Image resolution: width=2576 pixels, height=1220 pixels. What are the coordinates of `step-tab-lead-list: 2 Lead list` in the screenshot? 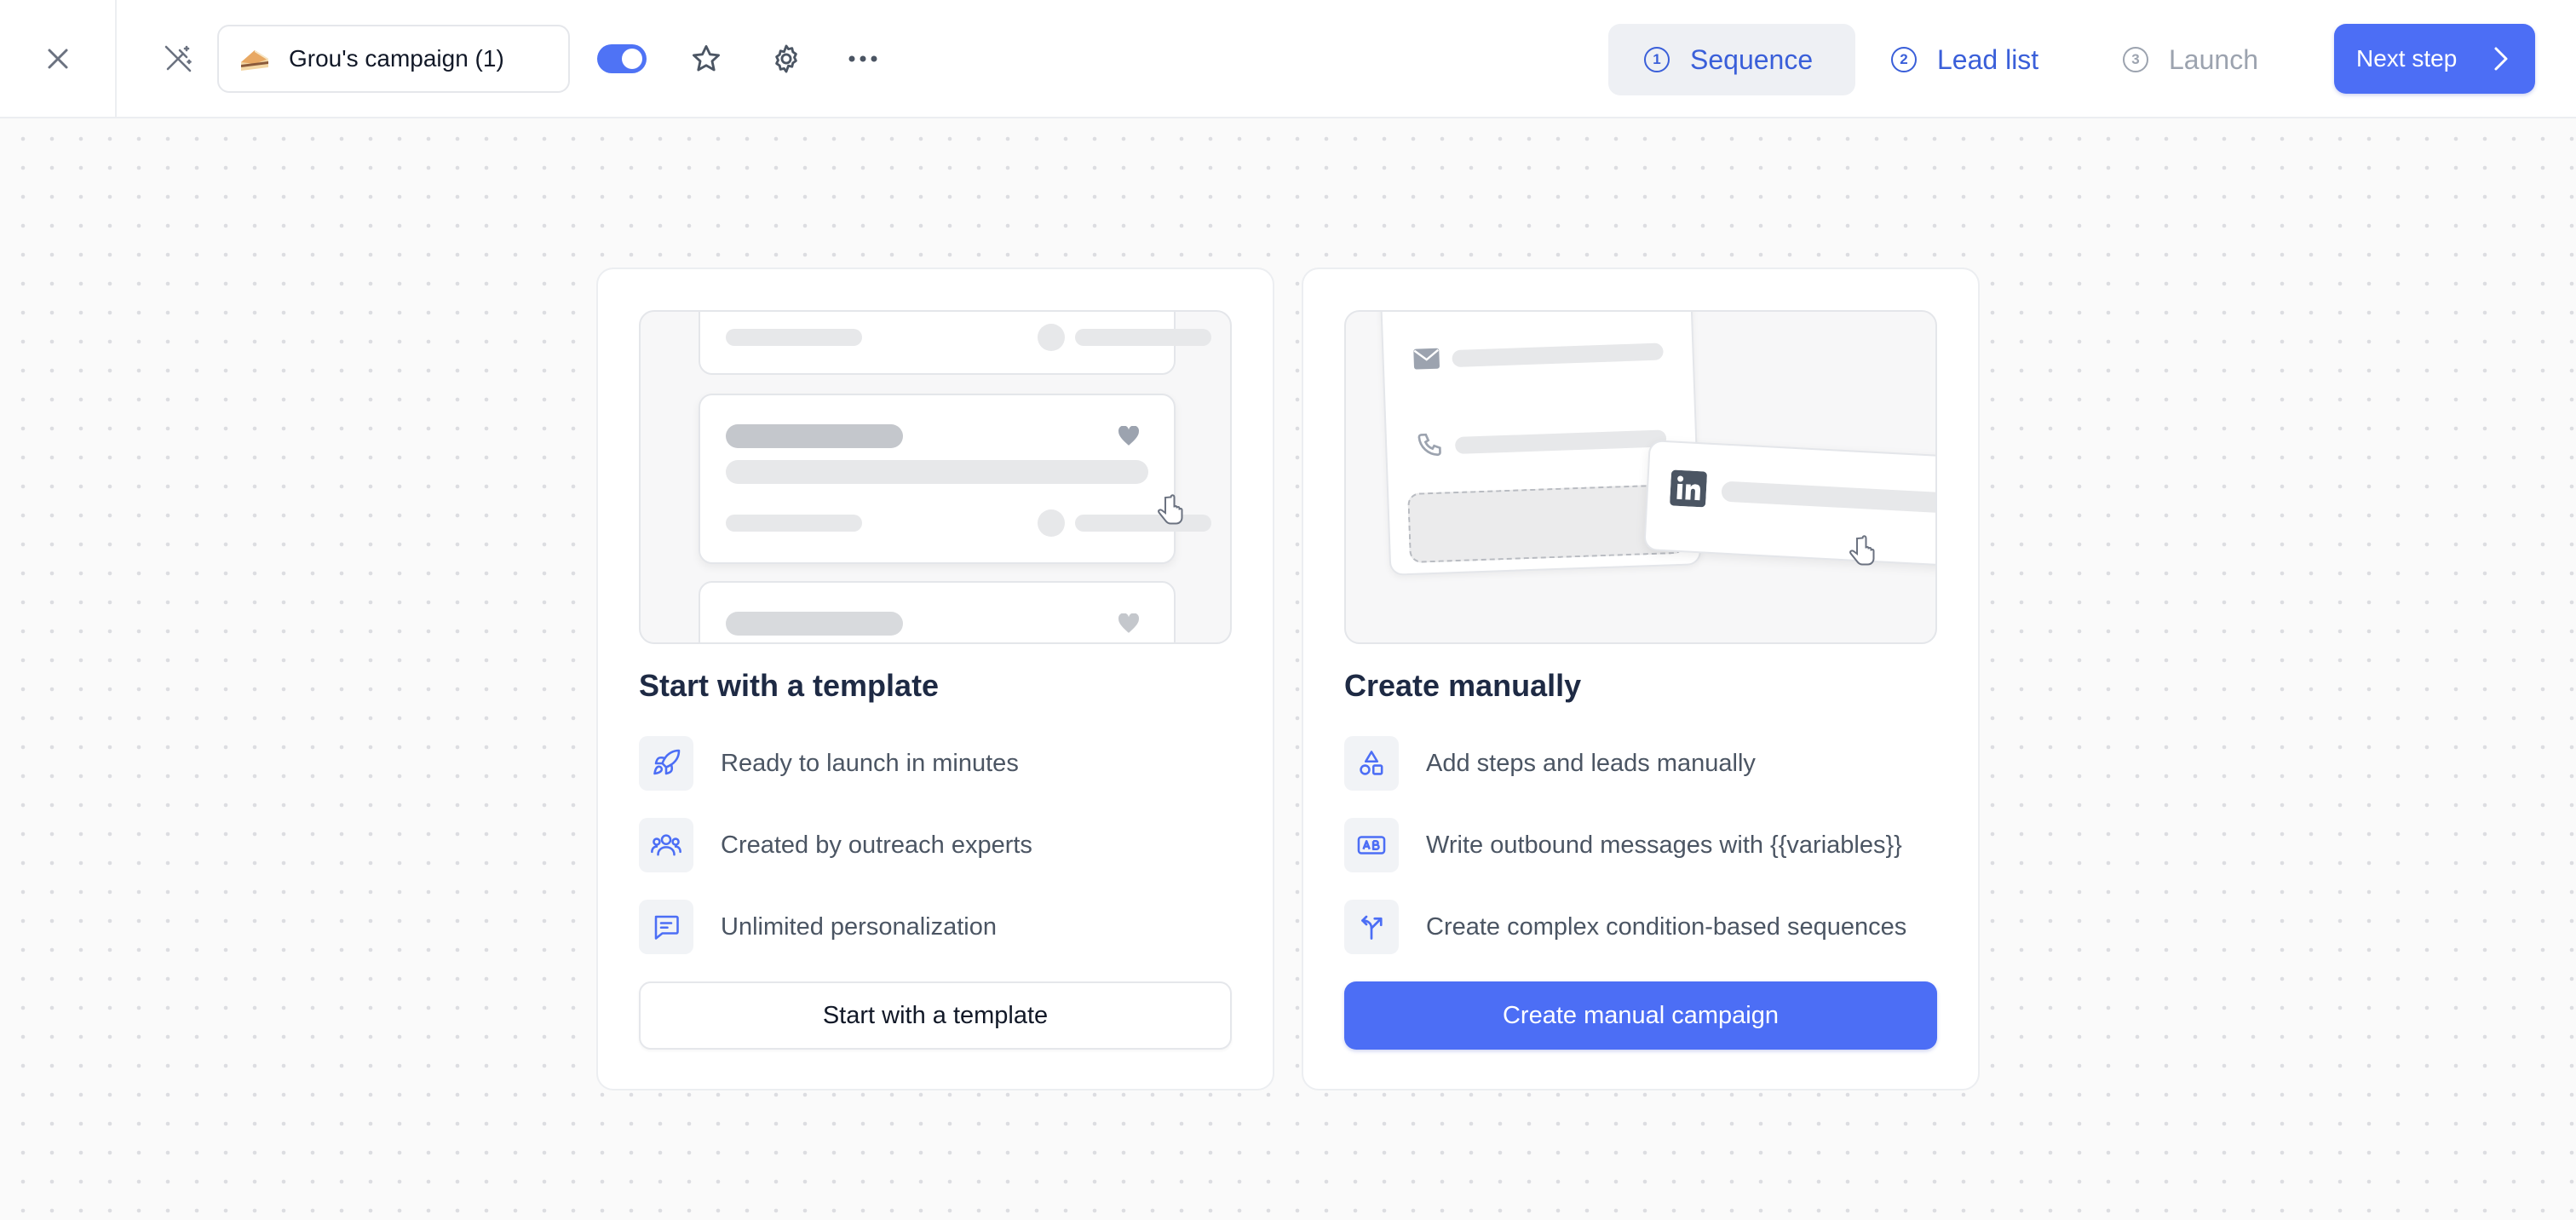 It's located at (1971, 60).